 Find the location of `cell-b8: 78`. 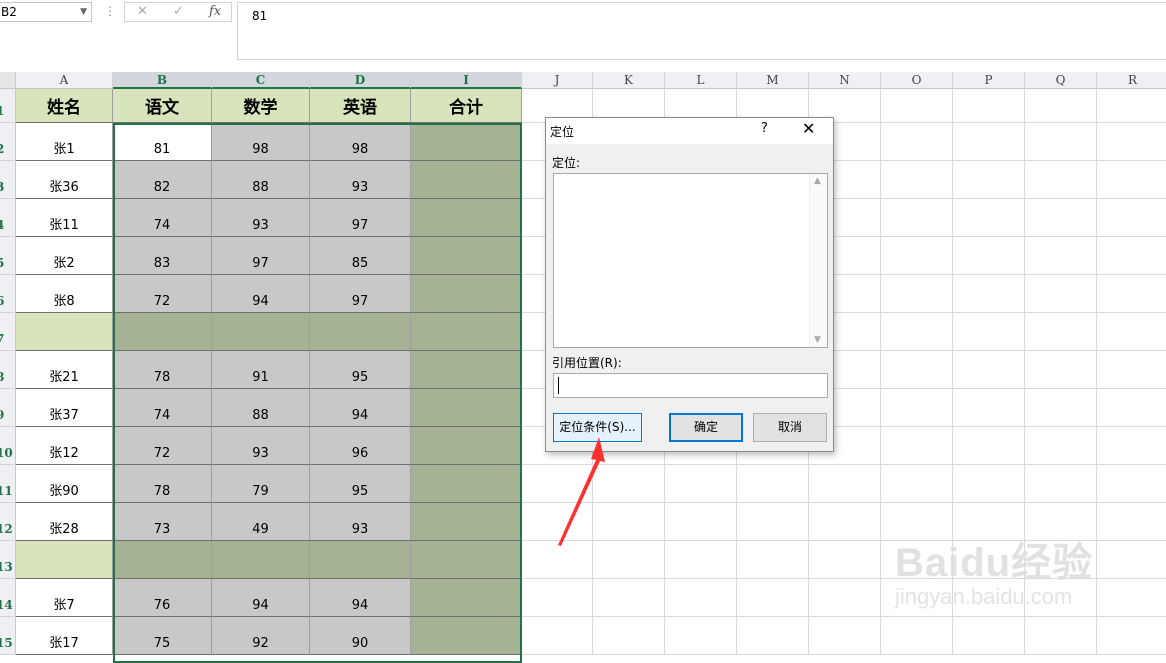

cell-b8: 78 is located at coordinates (162, 370).